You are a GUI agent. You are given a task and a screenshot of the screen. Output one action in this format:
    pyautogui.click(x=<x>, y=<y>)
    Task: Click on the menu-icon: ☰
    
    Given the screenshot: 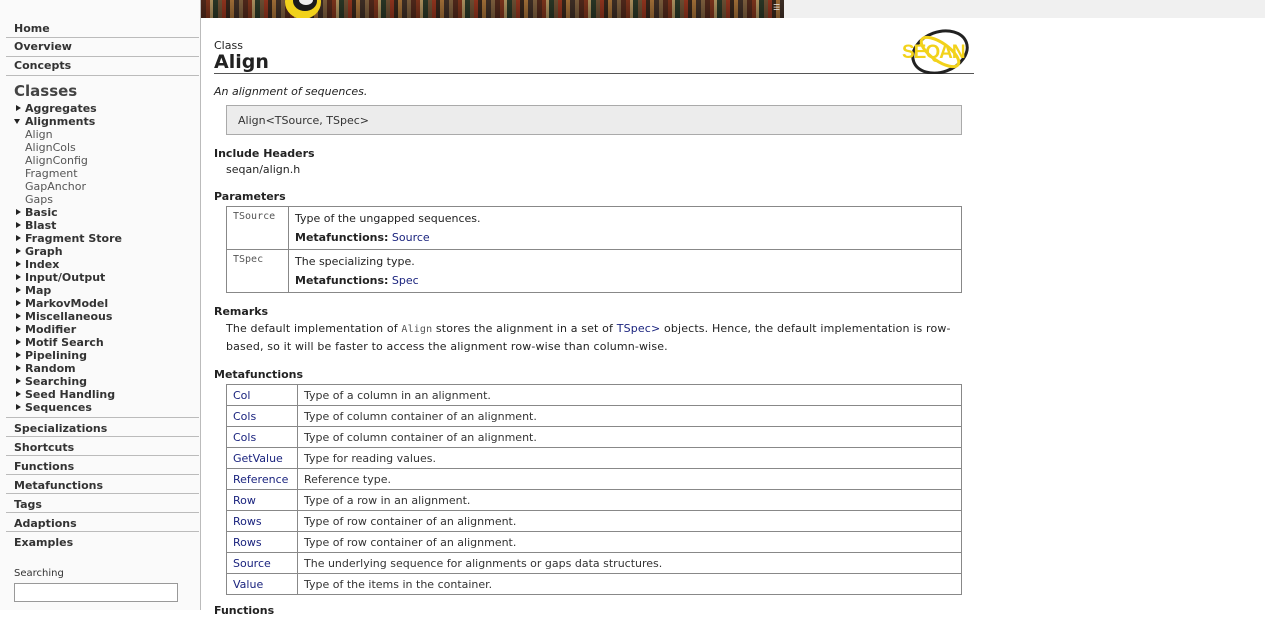 What is the action you would take?
    pyautogui.click(x=777, y=8)
    